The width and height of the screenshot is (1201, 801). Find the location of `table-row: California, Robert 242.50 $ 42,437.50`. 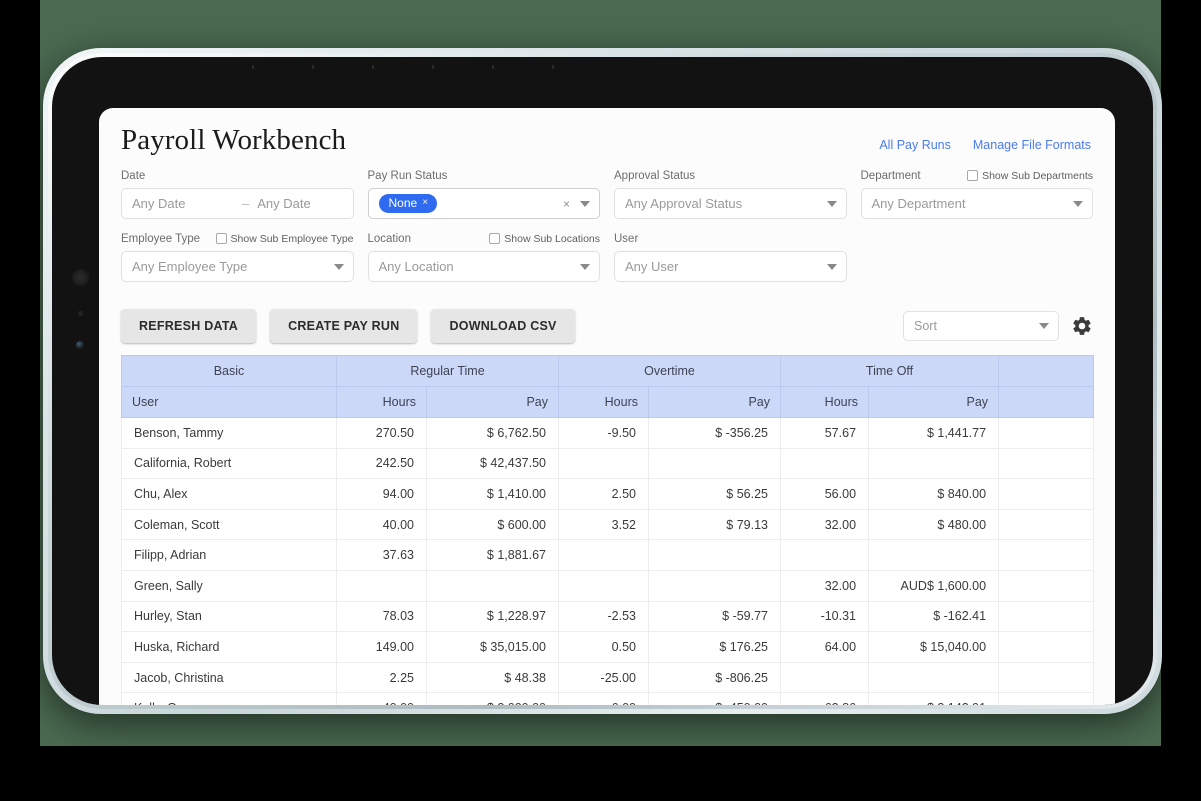

table-row: California, Robert 242.50 $ 42,437.50 is located at coordinates (608, 463).